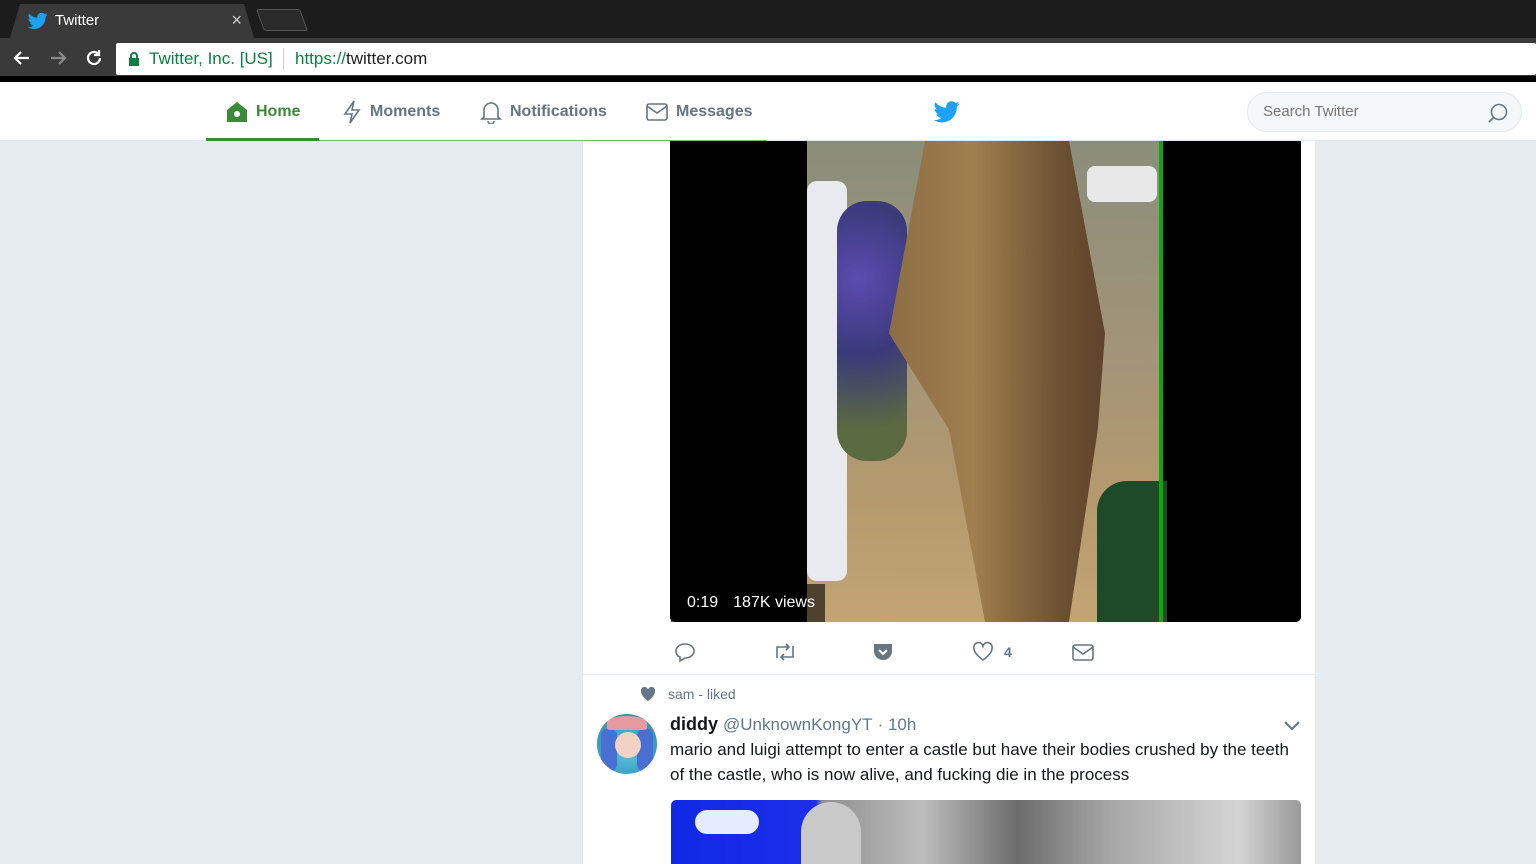 This screenshot has height=864, width=1536. I want to click on nav-notifications: Notifications, so click(543, 111).